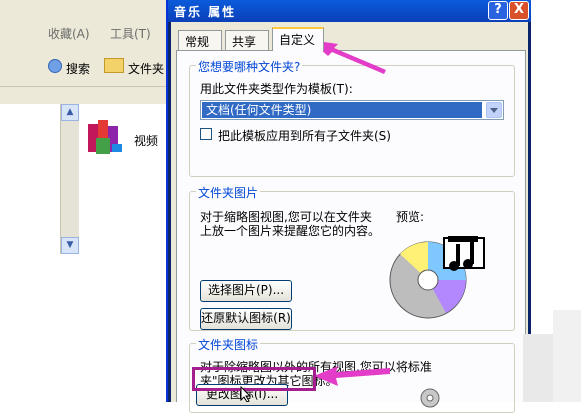 Image resolution: width=583 pixels, height=413 pixels. What do you see at coordinates (55, 66) in the screenshot?
I see `search-icon` at bounding box center [55, 66].